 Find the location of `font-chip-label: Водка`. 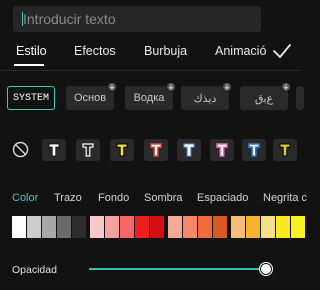

font-chip-label: Водка is located at coordinates (149, 98).